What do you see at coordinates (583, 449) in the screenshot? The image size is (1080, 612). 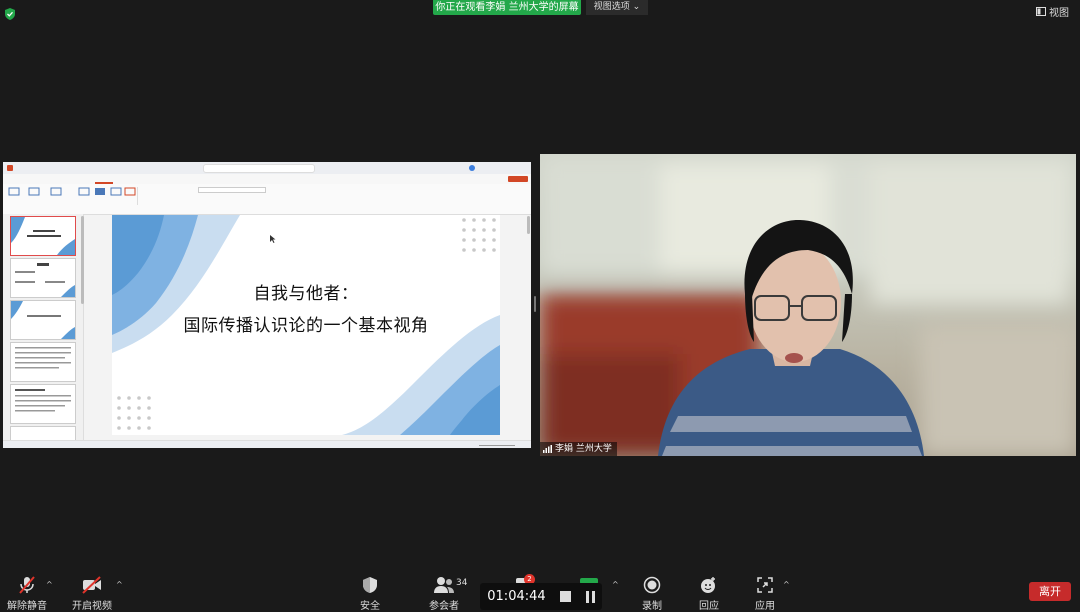 I see `participant-name: 李娟 兰州大学` at bounding box center [583, 449].